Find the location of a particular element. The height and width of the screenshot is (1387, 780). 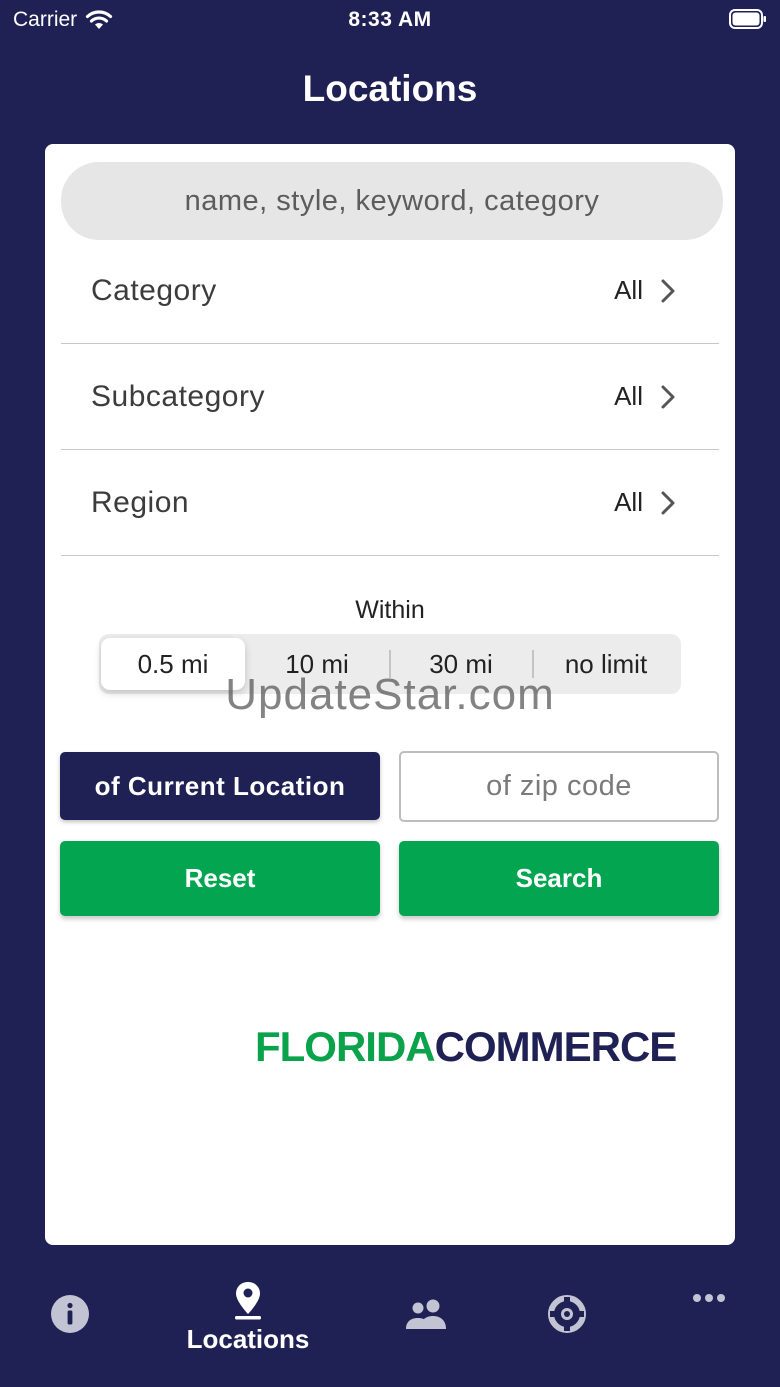

status-bar: Carrier 8:33 AM is located at coordinates (390, 20).